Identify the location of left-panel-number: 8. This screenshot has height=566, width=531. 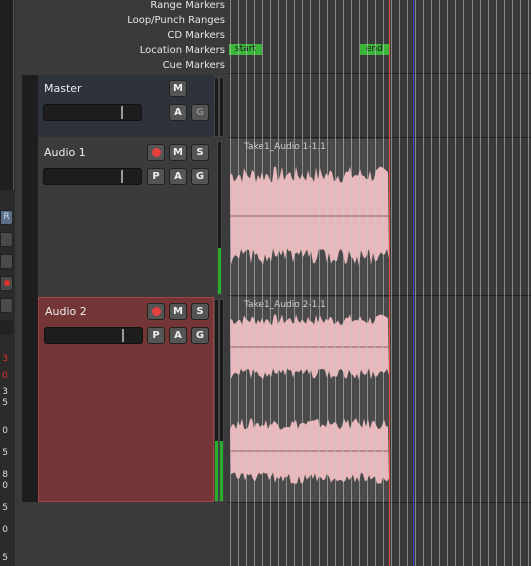
(5, 475).